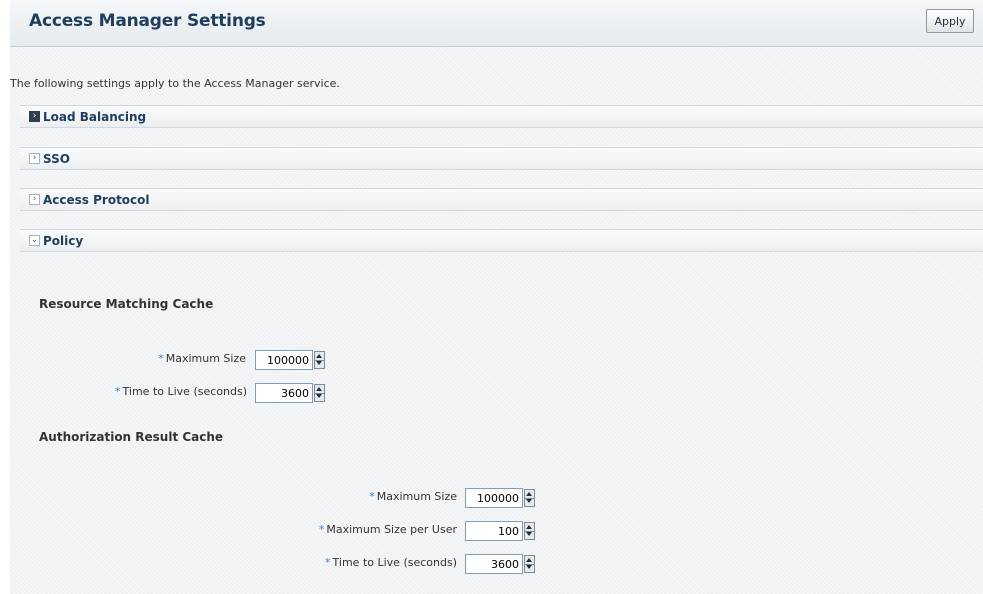 This screenshot has width=983, height=594. I want to click on auth-max-size-input, so click(494, 498).